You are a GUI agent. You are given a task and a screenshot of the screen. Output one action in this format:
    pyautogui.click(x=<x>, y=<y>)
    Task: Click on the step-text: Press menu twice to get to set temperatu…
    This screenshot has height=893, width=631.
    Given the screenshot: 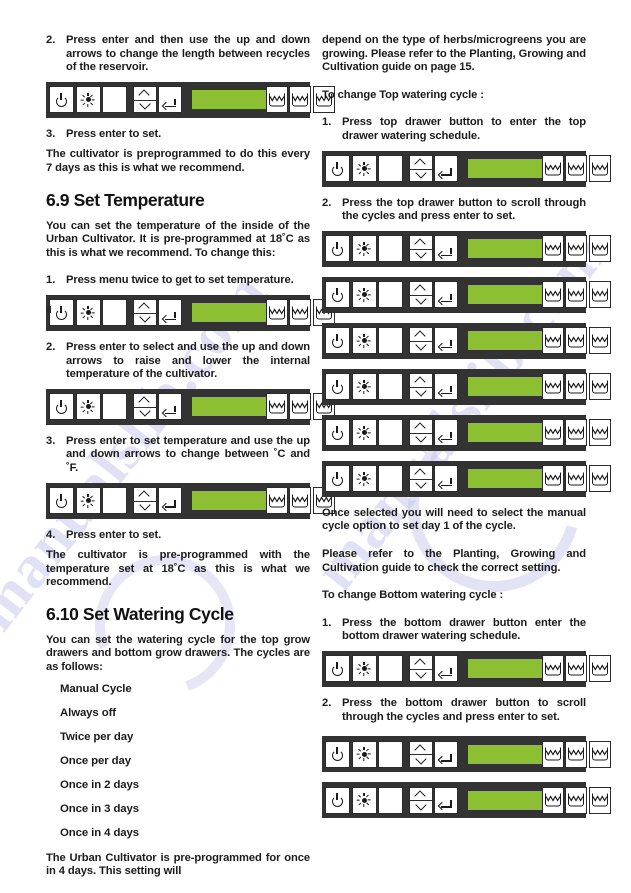 What is the action you would take?
    pyautogui.click(x=180, y=280)
    